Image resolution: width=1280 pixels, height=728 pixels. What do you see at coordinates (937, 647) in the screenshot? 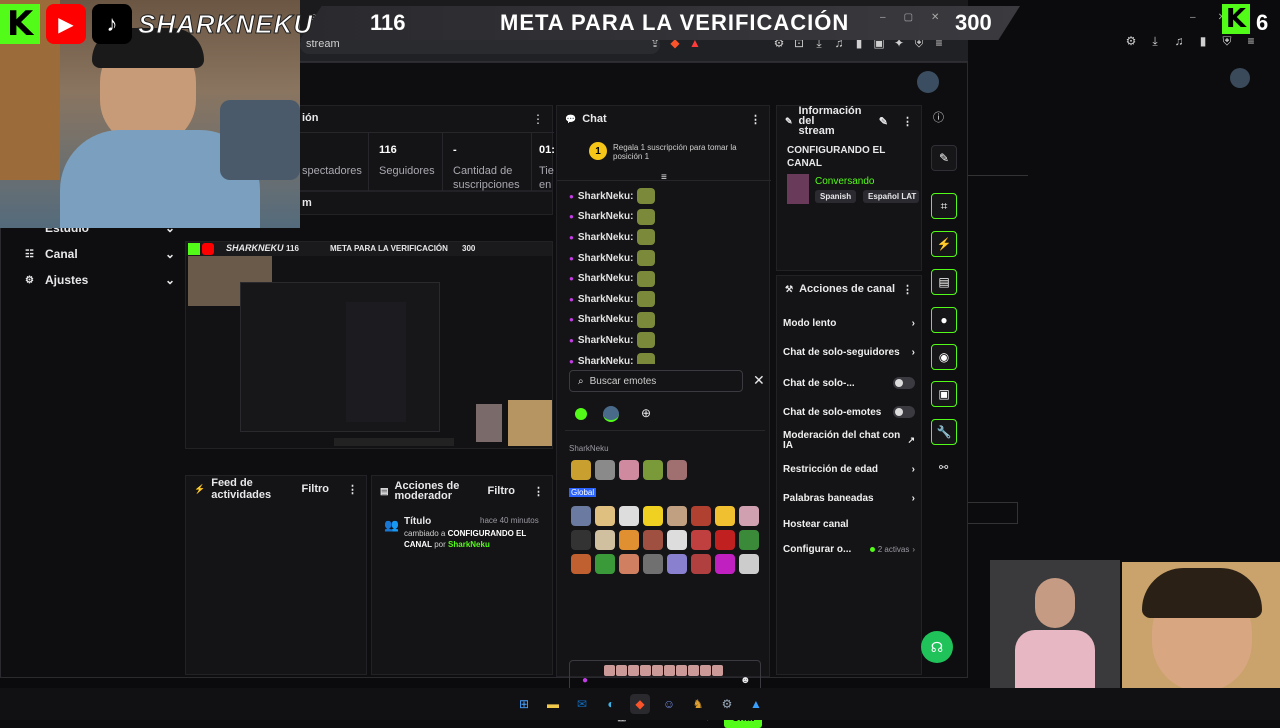
I see `support-button: ☊` at bounding box center [937, 647].